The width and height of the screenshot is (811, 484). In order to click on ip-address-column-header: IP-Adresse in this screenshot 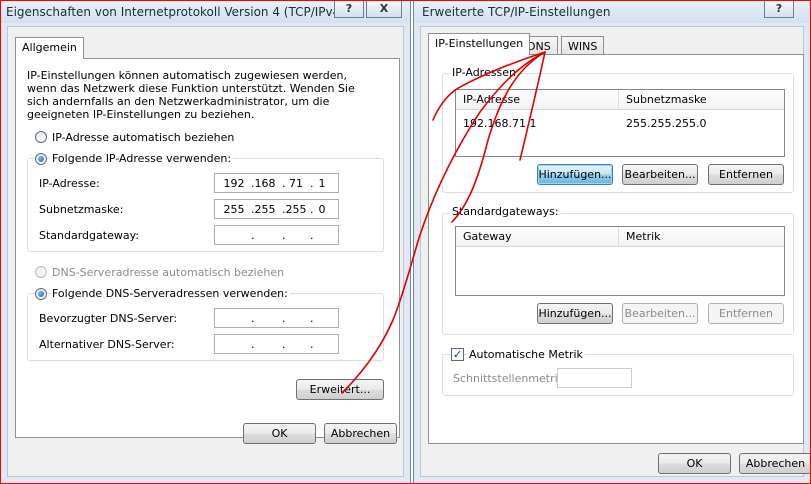, I will do `click(491, 99)`.